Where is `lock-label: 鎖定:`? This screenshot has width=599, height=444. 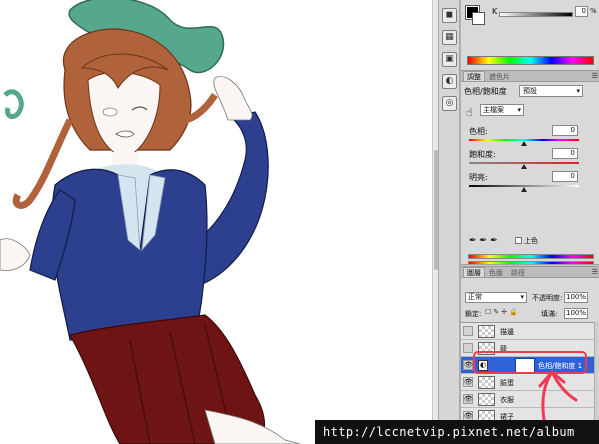 lock-label: 鎖定: is located at coordinates (473, 314).